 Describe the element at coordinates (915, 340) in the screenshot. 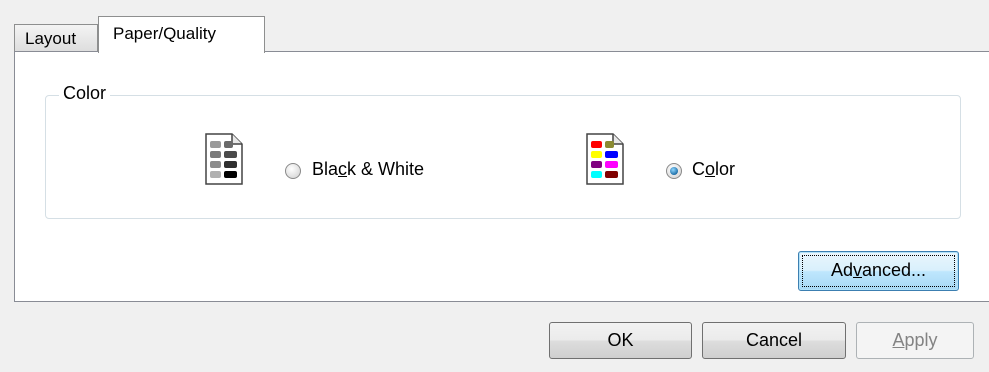

I see `apply-button: Apply` at that location.